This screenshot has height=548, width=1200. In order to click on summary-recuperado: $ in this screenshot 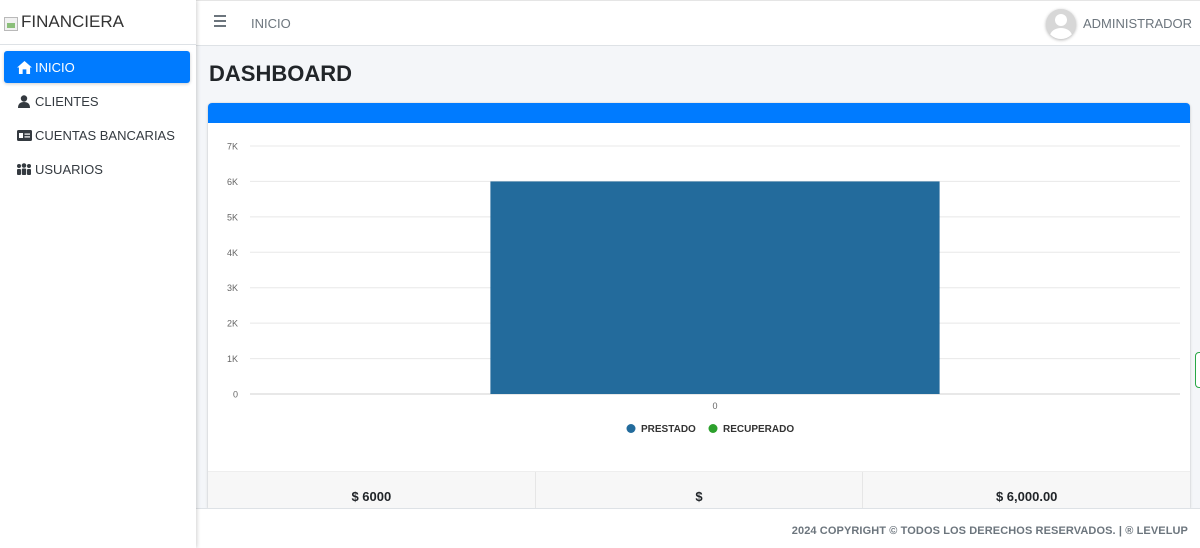, I will do `click(700, 490)`.